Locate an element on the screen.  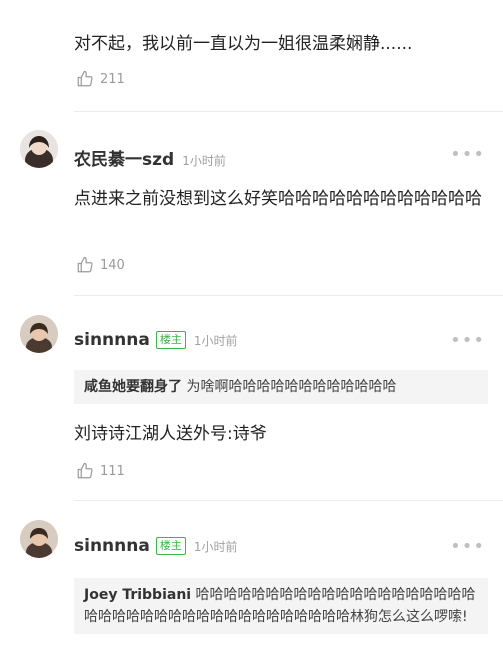
like-count: 111 is located at coordinates (112, 471).